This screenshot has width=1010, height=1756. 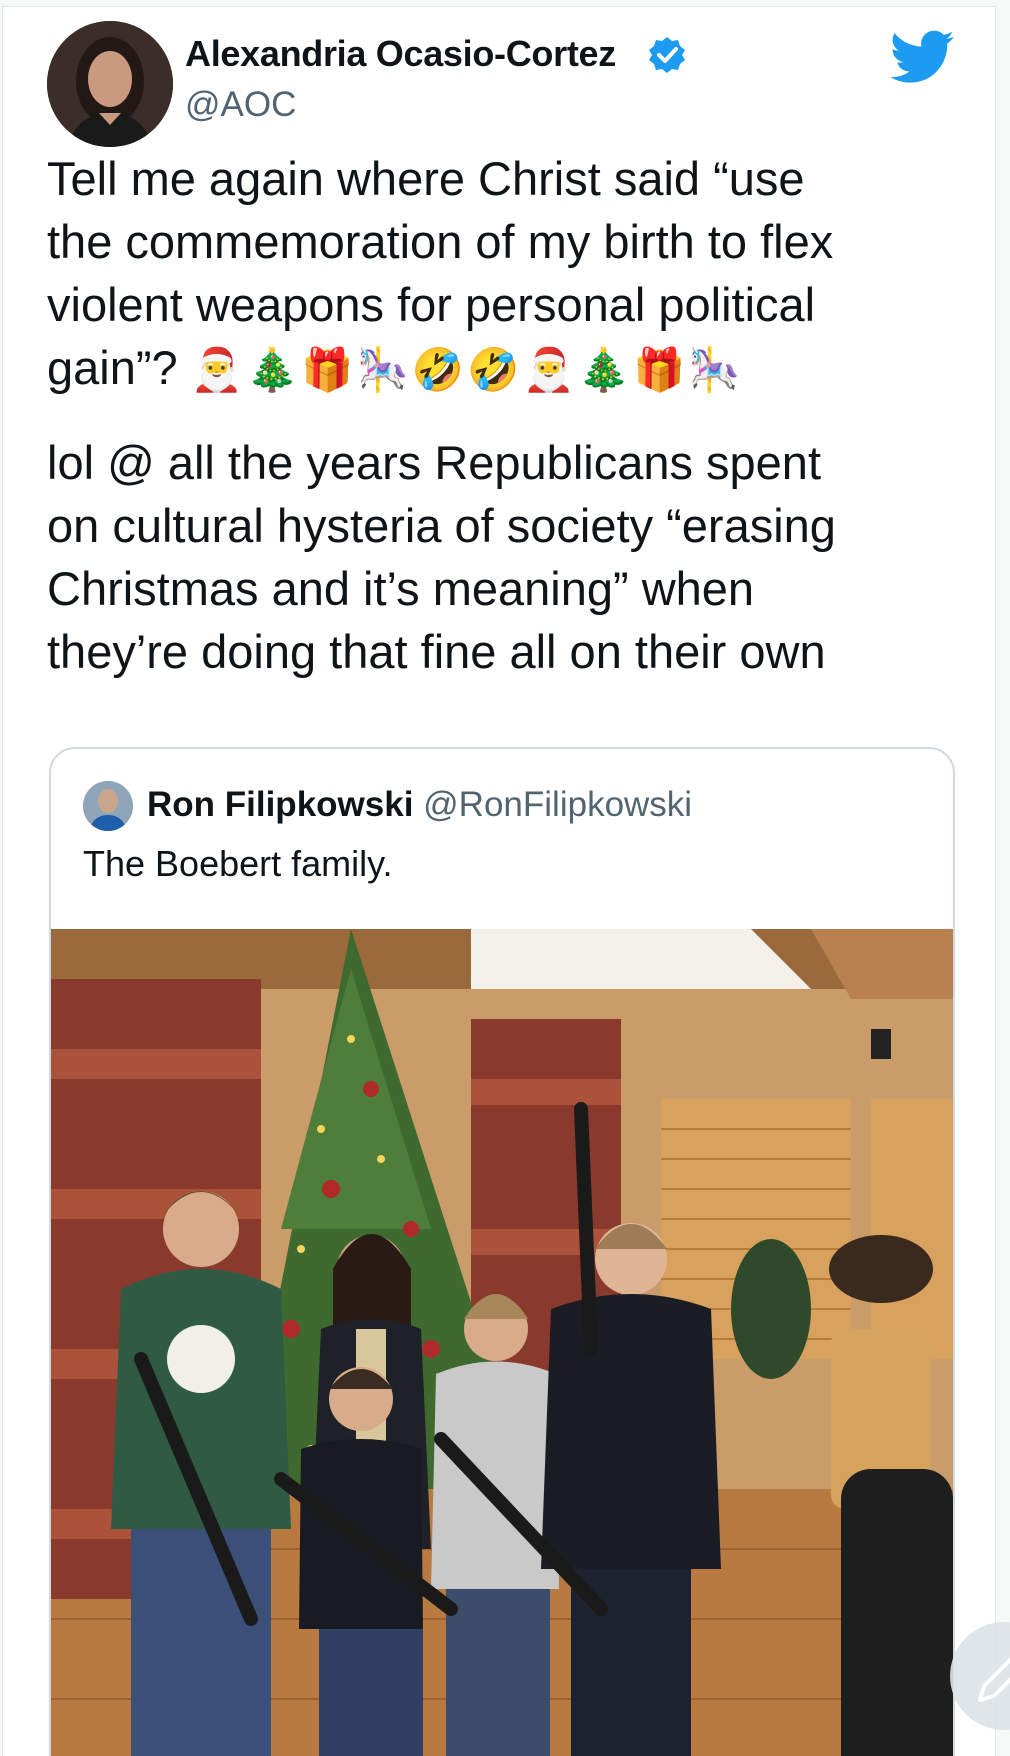 I want to click on twitter-bird-icon, so click(x=923, y=57).